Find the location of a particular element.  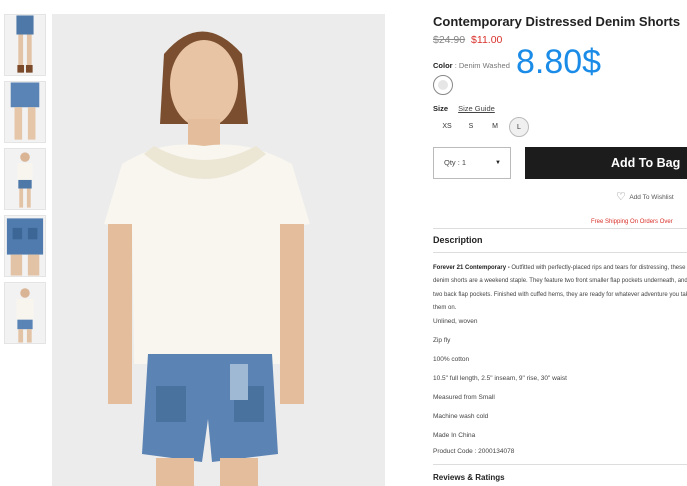

size-row: Size Size Guide is located at coordinates (464, 108).